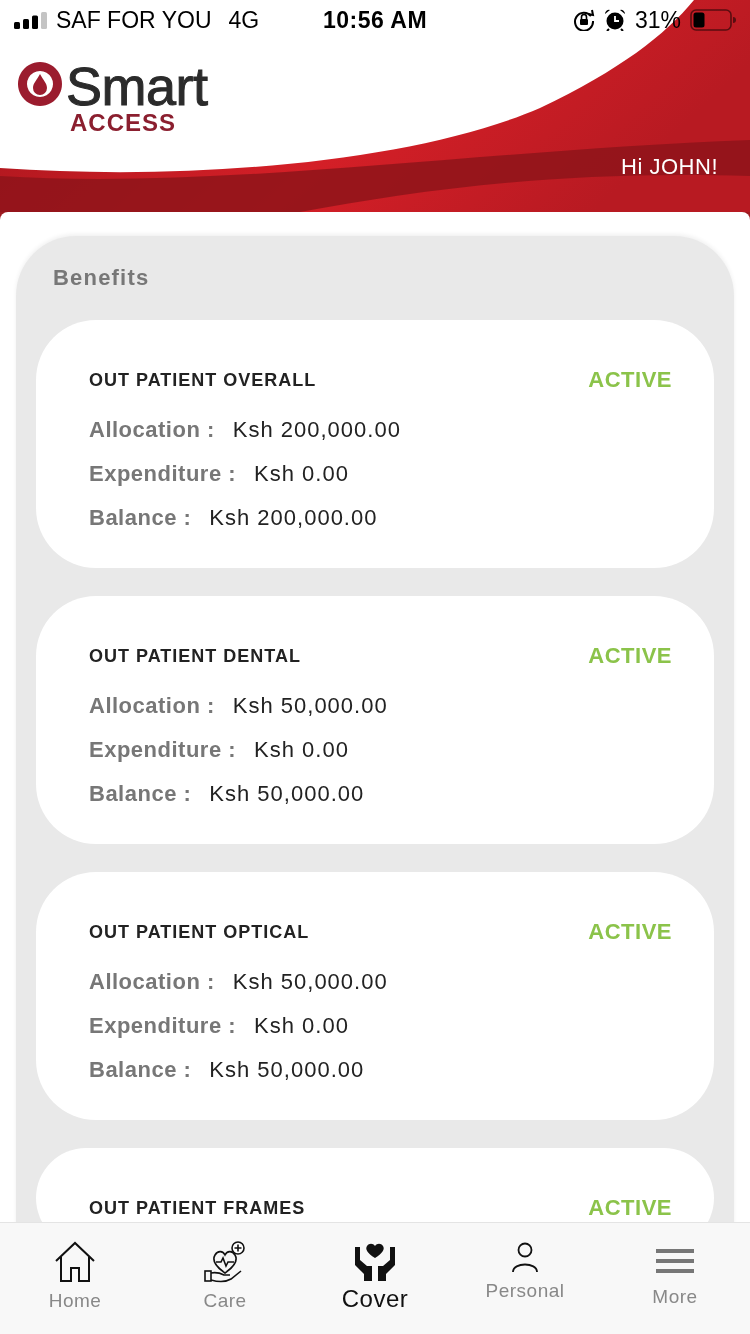 The width and height of the screenshot is (750, 1334). Describe the element at coordinates (614, 20) in the screenshot. I see `alarm-clock-icon` at that location.